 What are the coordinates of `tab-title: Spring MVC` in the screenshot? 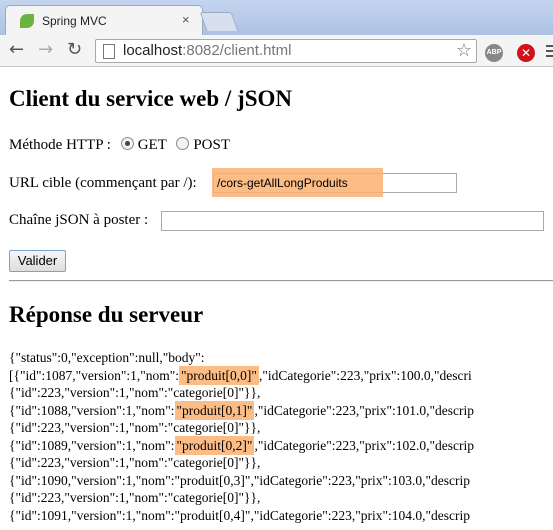 It's located at (74, 21).